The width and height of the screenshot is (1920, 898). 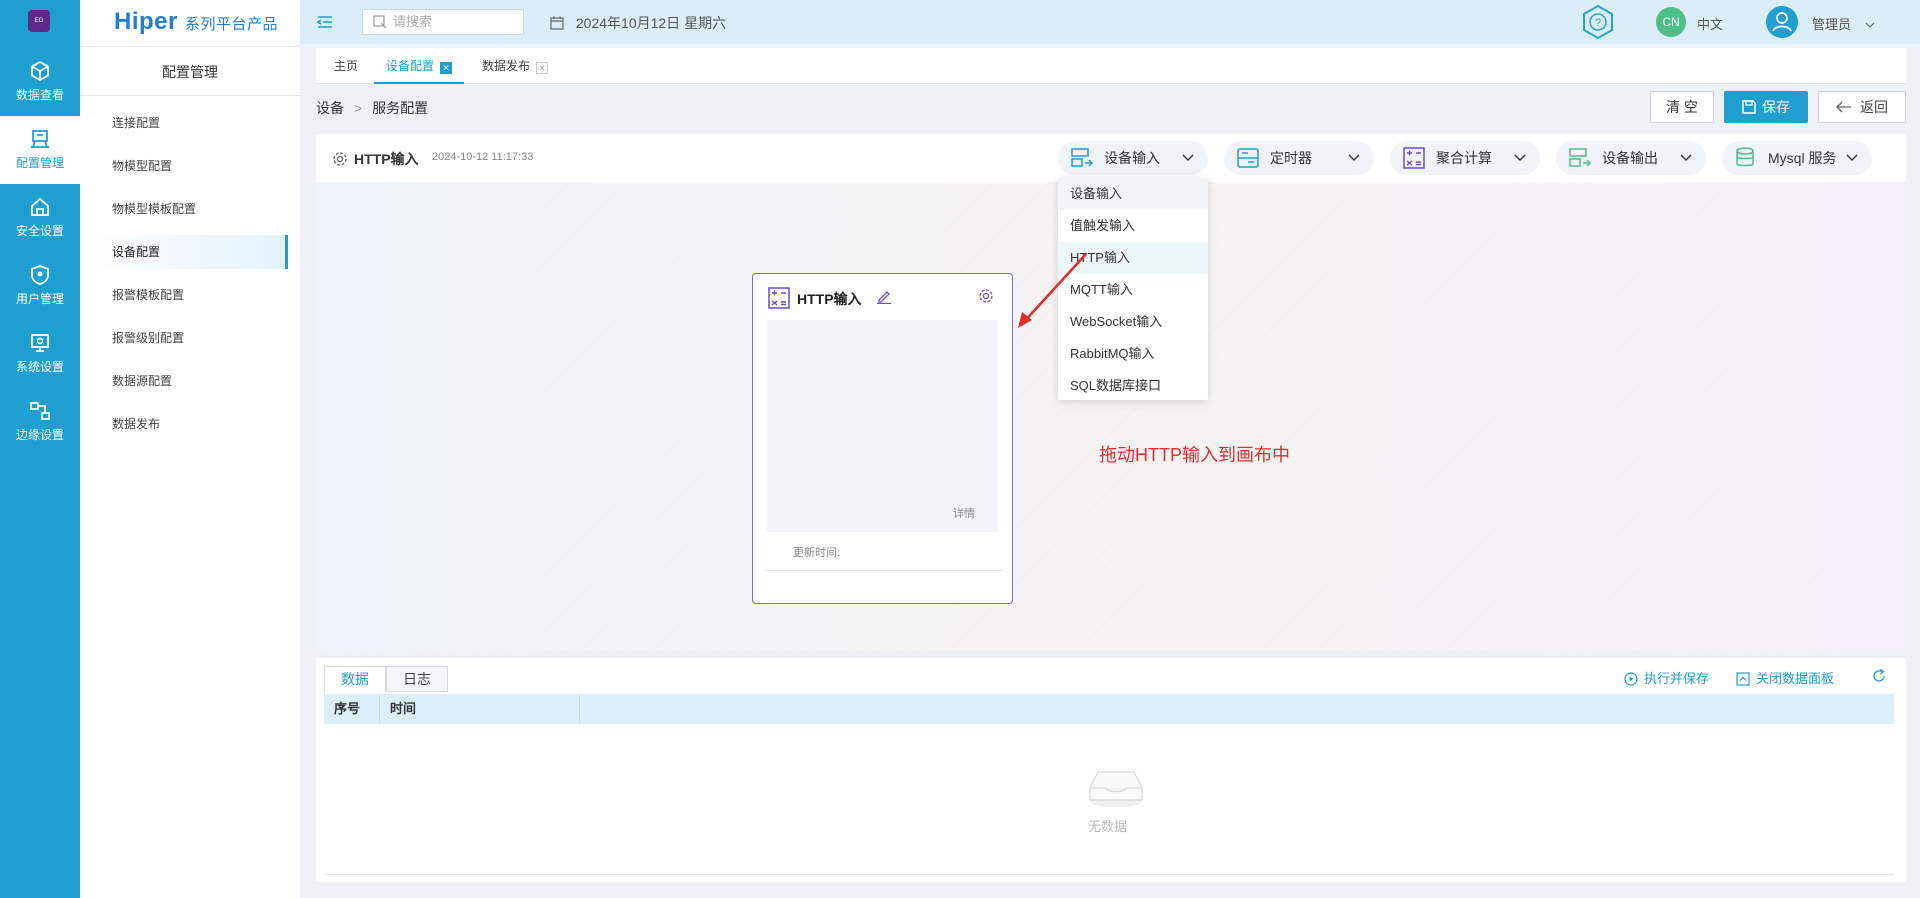 I want to click on node-detail-link: 详情, so click(x=964, y=513).